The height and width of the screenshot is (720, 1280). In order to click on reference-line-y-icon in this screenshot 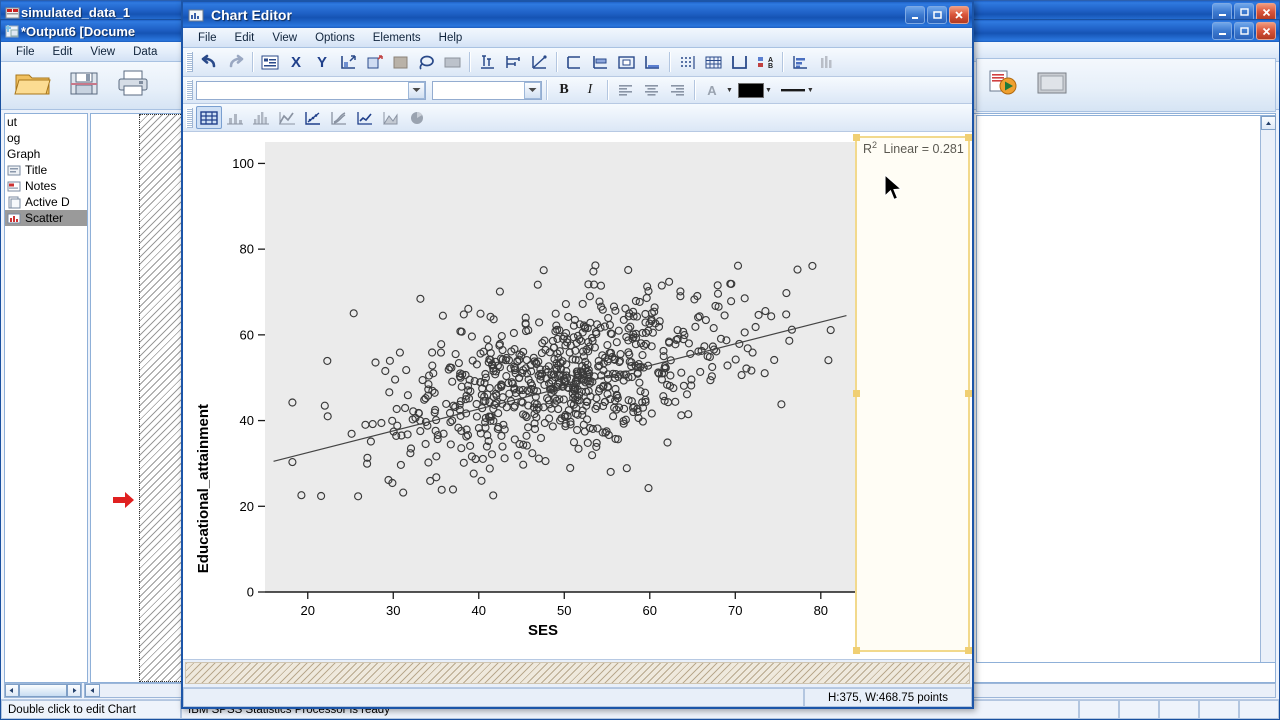, I will do `click(600, 62)`.